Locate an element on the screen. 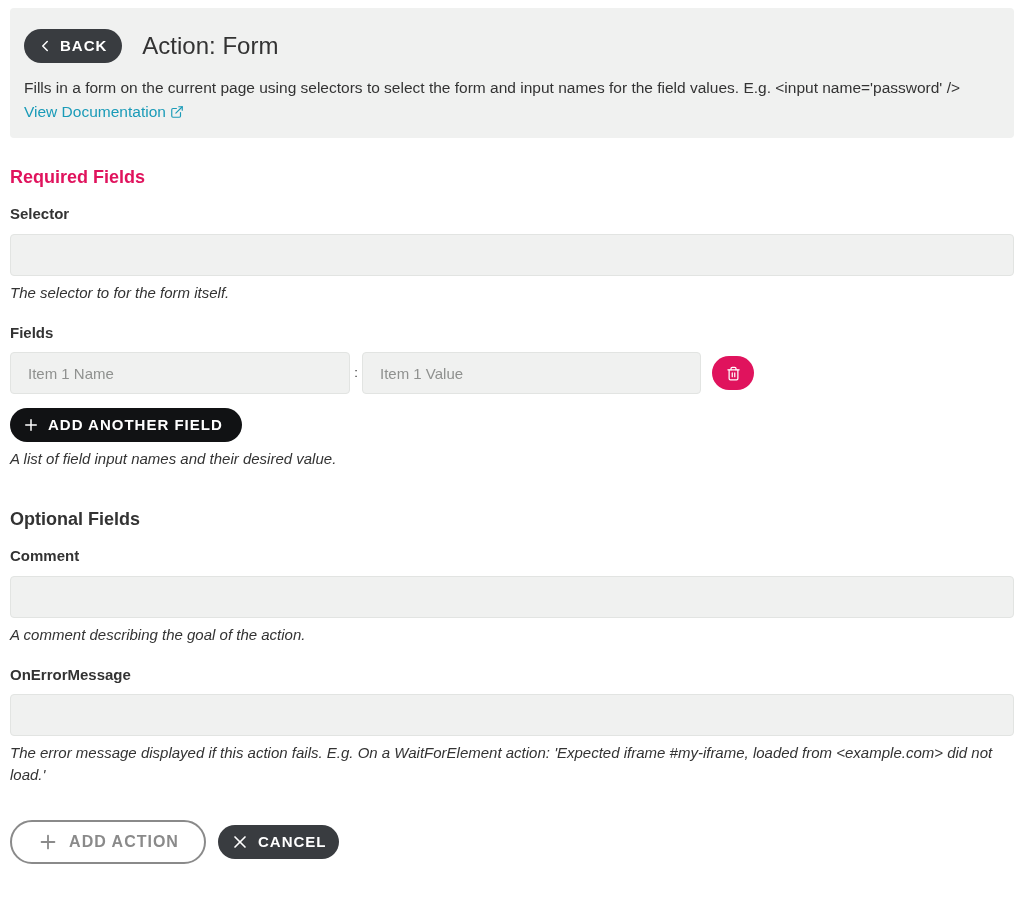 The width and height of the screenshot is (1024, 906). field-label: Fields is located at coordinates (32, 332).